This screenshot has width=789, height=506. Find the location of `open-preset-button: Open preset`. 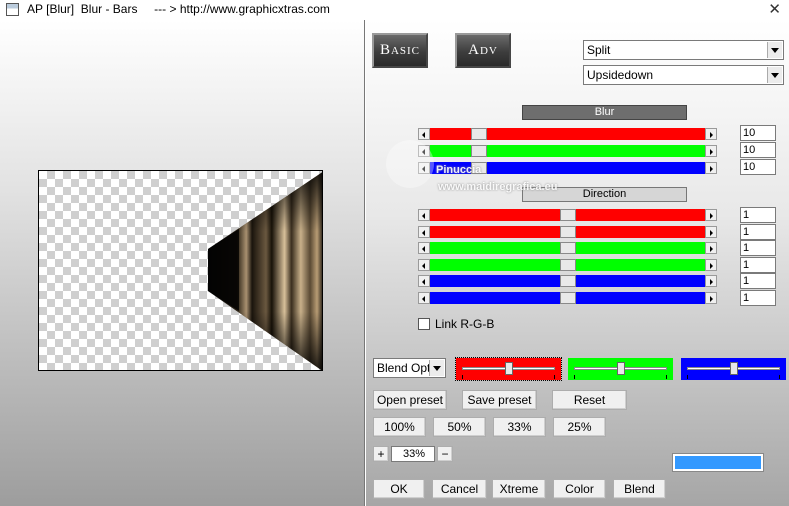

open-preset-button: Open preset is located at coordinates (410, 400).